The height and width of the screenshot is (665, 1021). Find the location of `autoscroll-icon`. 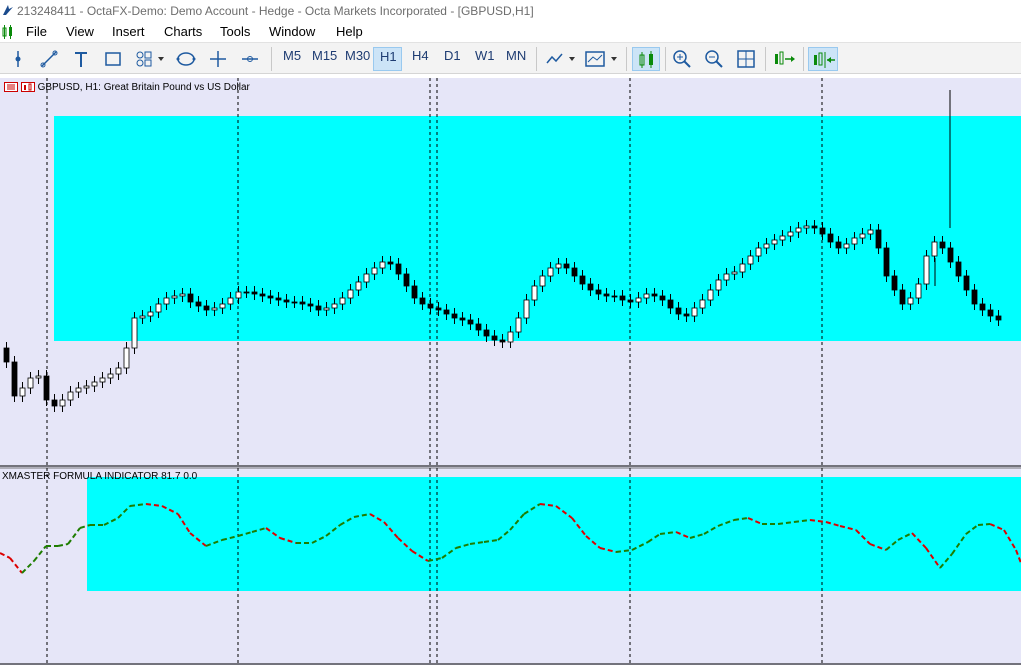

autoscroll-icon is located at coordinates (785, 59).